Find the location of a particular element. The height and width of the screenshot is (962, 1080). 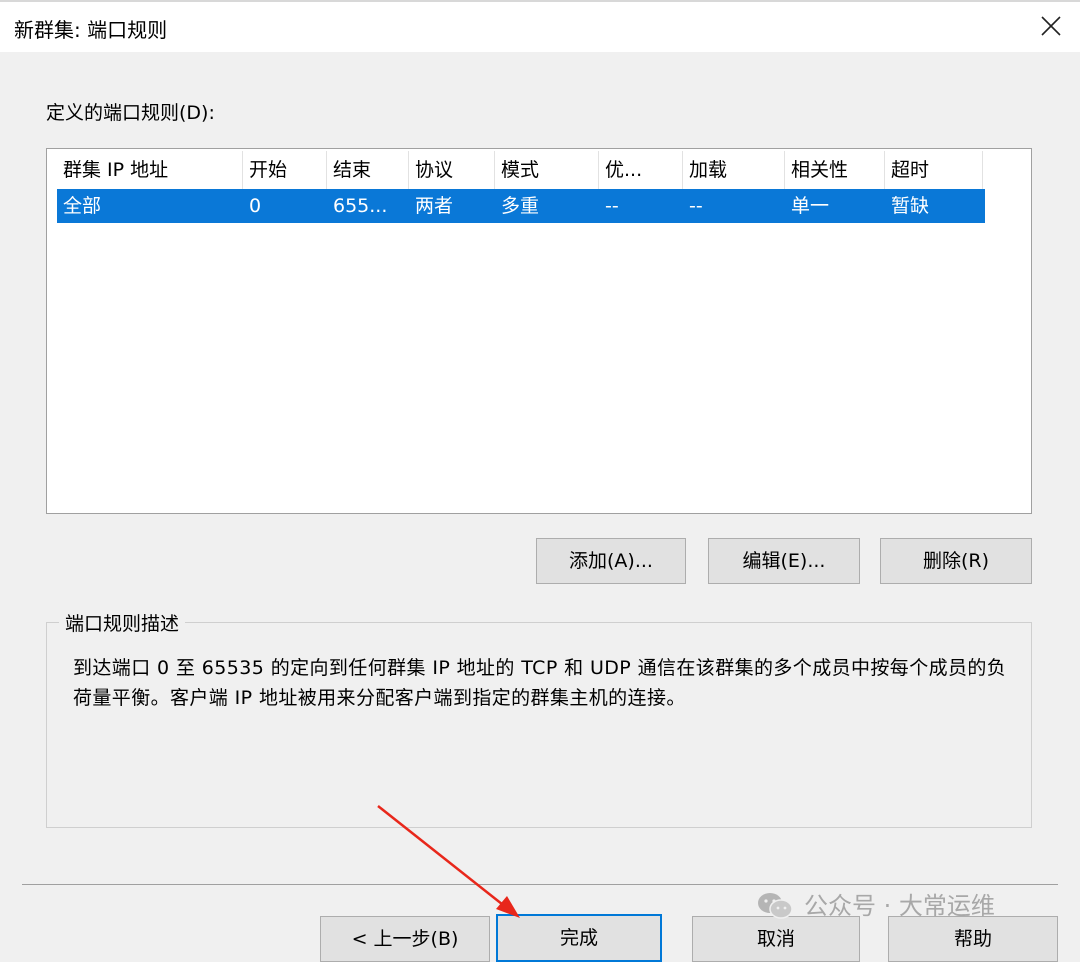

cell-start: 0 is located at coordinates (255, 206).